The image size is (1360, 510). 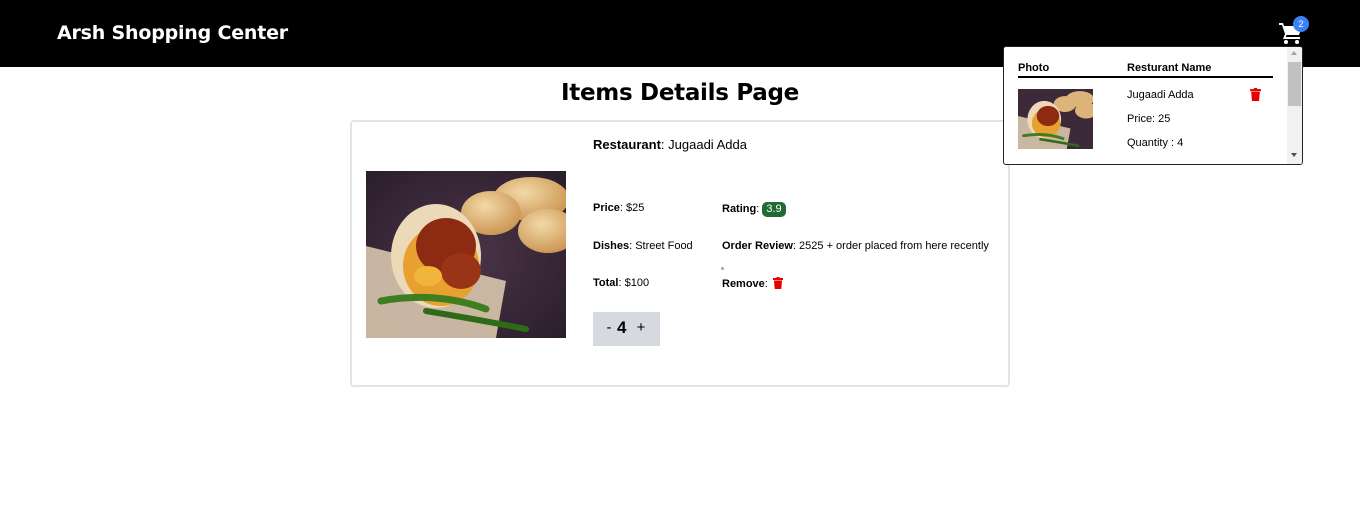 What do you see at coordinates (1169, 68) in the screenshot?
I see `column-header-restaurant-name: Resturant Name` at bounding box center [1169, 68].